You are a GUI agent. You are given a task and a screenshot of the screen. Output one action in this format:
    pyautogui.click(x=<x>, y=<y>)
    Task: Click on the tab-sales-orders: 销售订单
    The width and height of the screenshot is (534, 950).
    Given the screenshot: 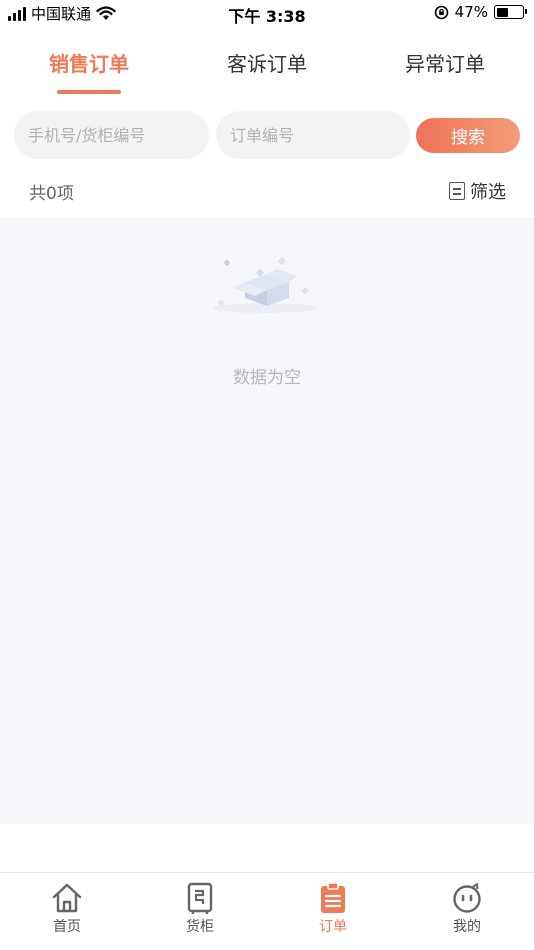 What is the action you would take?
    pyautogui.click(x=89, y=62)
    